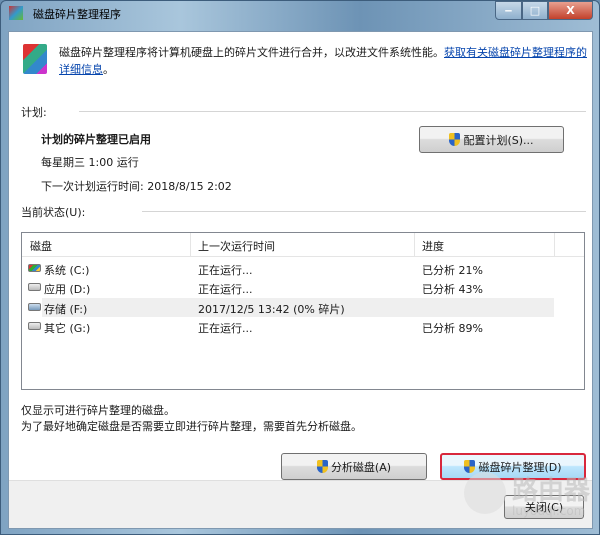  Describe the element at coordinates (520, 467) in the screenshot. I see `defrag-label: 磁盘碎片整理(D)` at that location.